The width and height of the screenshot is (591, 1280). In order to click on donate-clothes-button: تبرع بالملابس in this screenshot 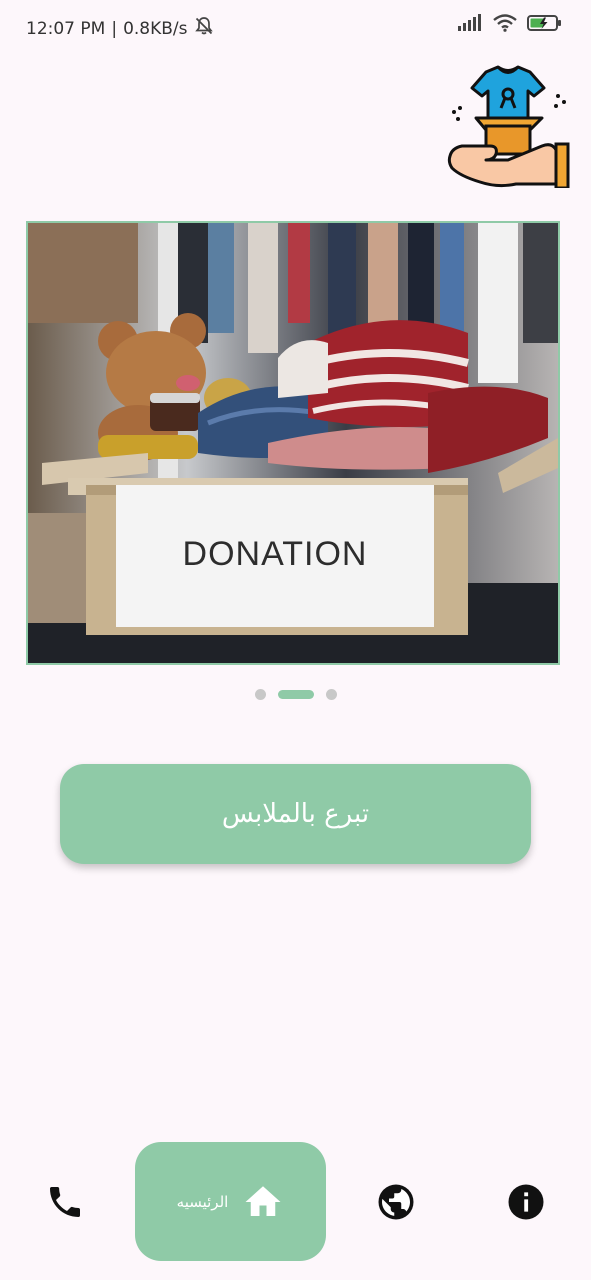, I will do `click(295, 814)`.